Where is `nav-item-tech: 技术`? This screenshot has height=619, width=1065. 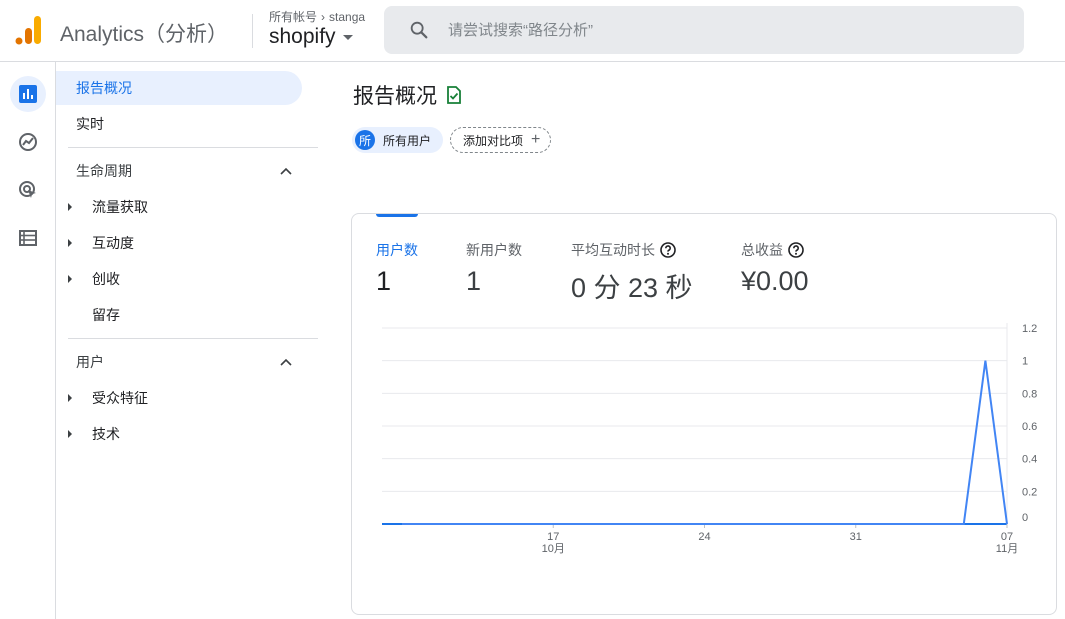
nav-item-tech: 技术 is located at coordinates (94, 434).